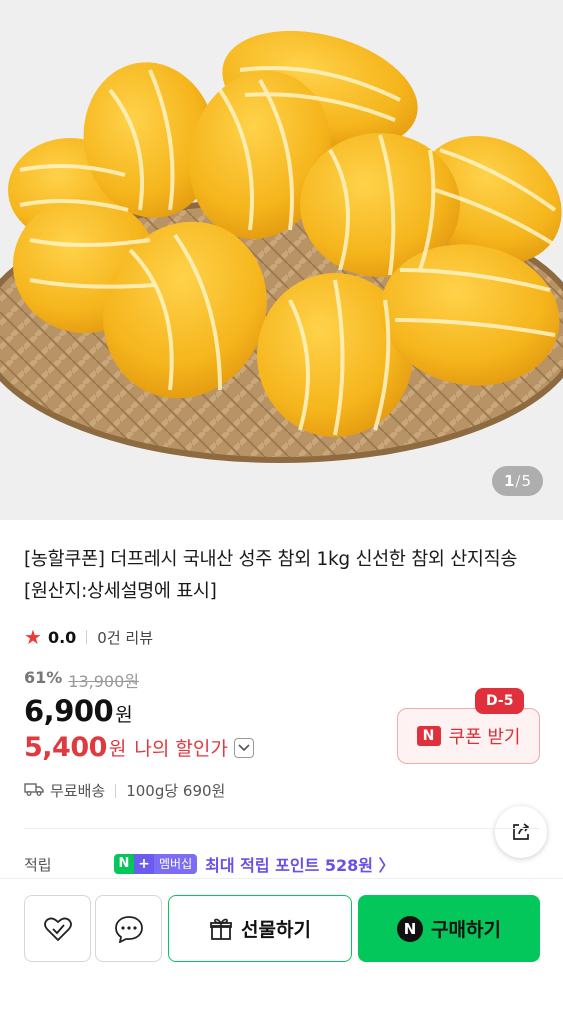 Image resolution: width=563 pixels, height=1024 pixels. Describe the element at coordinates (500, 701) in the screenshot. I see `dday-badge: D-5` at that location.